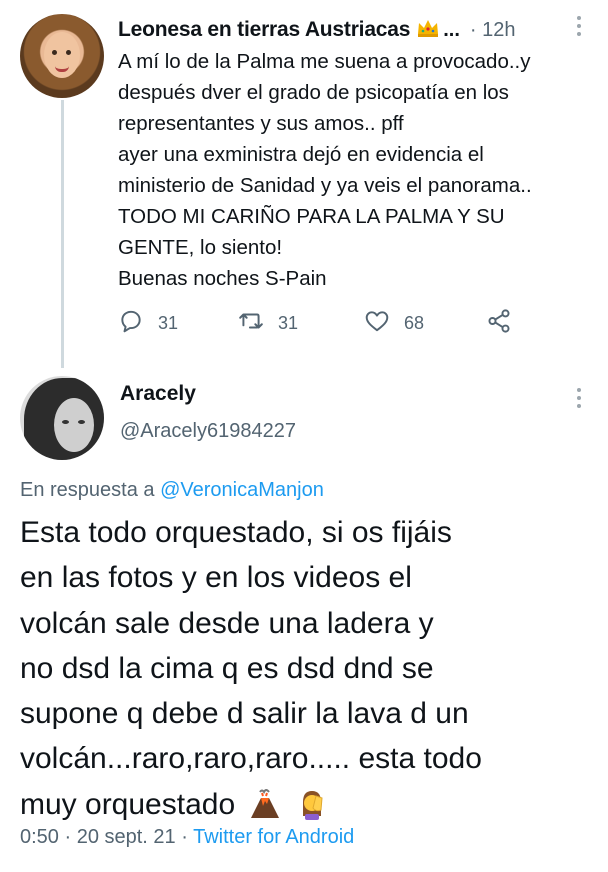 This screenshot has height=872, width=608. What do you see at coordinates (493, 30) in the screenshot?
I see `tweet-time: · 12h` at bounding box center [493, 30].